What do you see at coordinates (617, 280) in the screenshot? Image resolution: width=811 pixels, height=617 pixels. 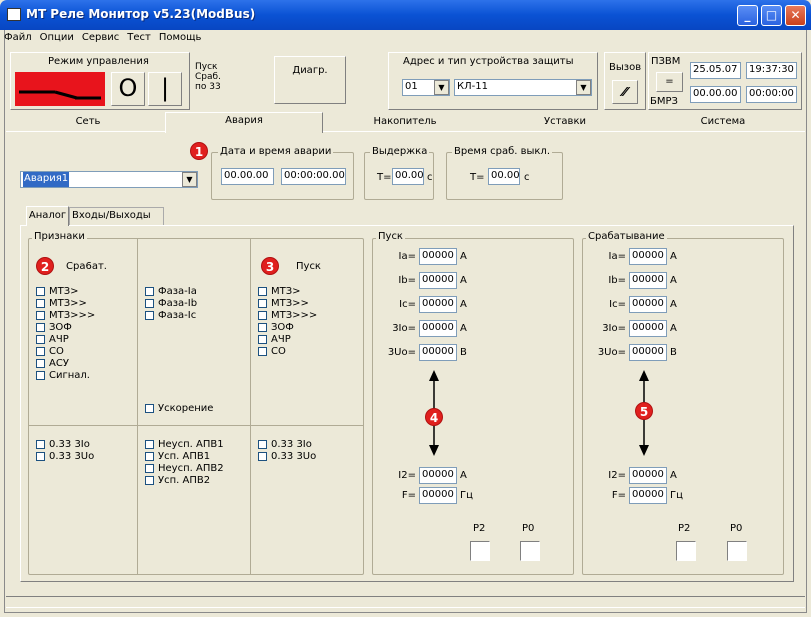 I see `measure-label: Ib=` at bounding box center [617, 280].